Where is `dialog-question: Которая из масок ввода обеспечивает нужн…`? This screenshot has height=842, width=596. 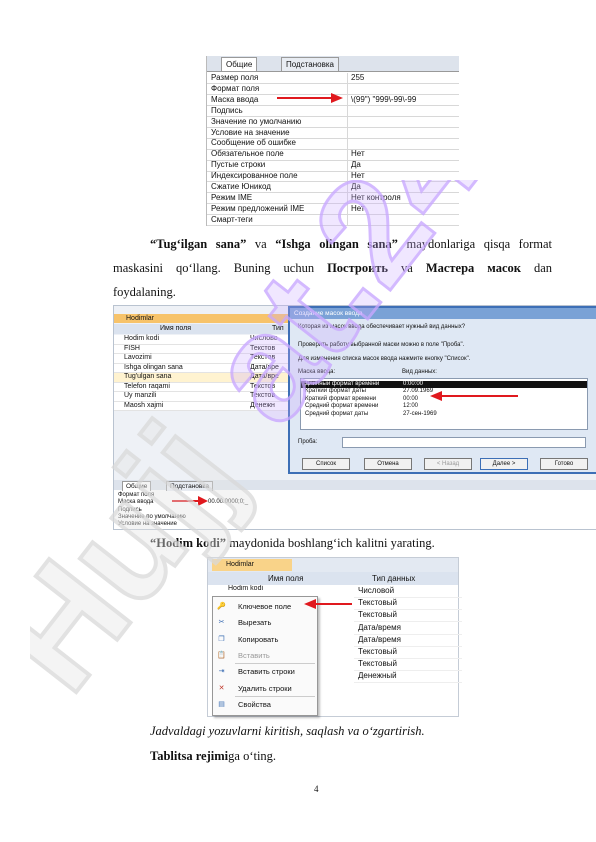 dialog-question: Которая из масок ввода обеспечивает нужн… is located at coordinates (382, 327).